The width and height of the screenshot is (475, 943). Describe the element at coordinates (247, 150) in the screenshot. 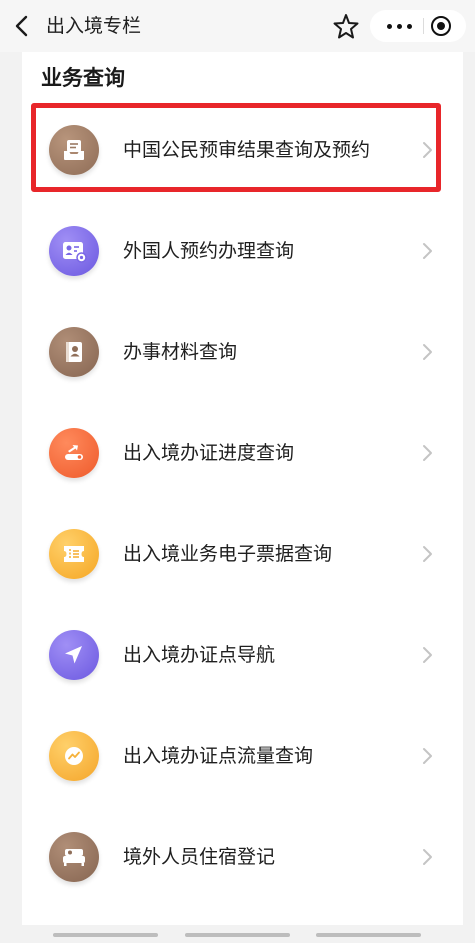

I see `item-label: 中国公民预审结果查询及预约` at that location.